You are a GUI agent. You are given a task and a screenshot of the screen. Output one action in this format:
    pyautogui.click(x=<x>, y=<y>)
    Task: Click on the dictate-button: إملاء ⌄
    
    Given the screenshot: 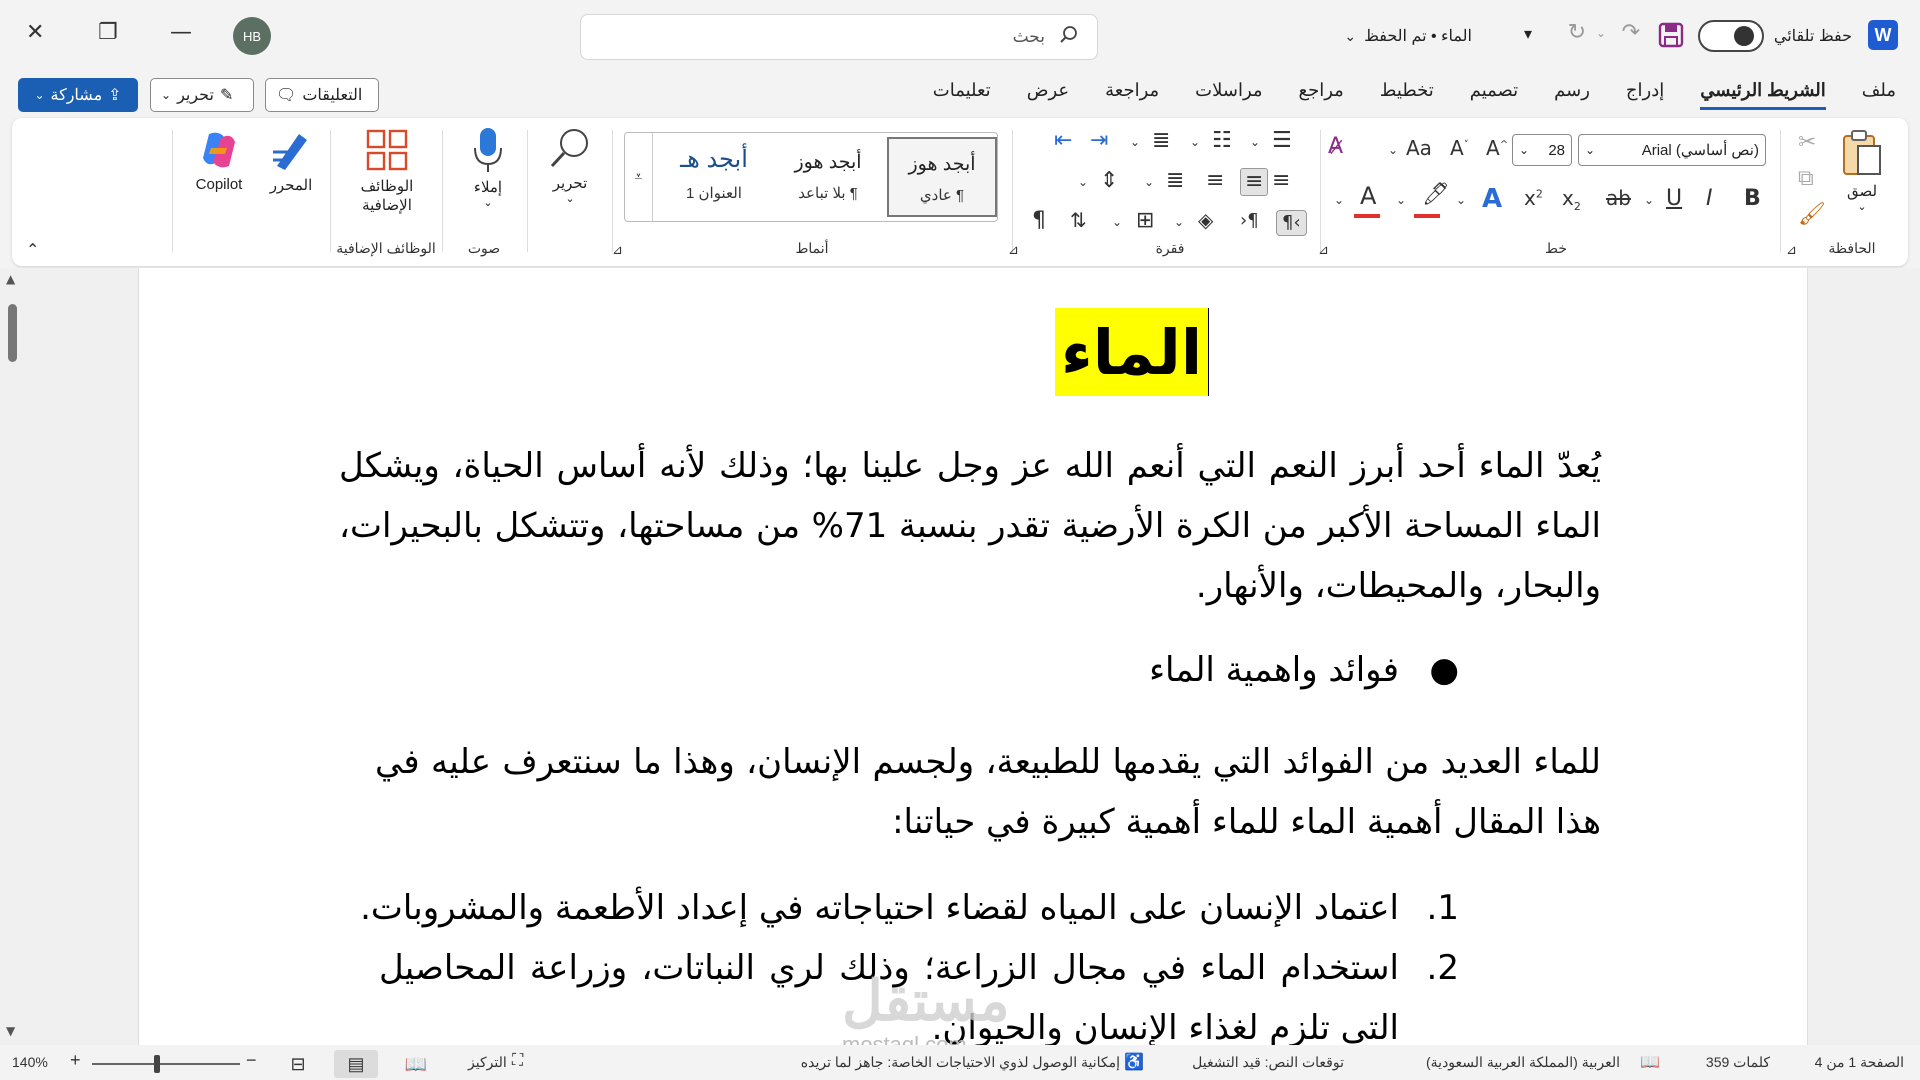 What is the action you would take?
    pyautogui.click(x=488, y=167)
    